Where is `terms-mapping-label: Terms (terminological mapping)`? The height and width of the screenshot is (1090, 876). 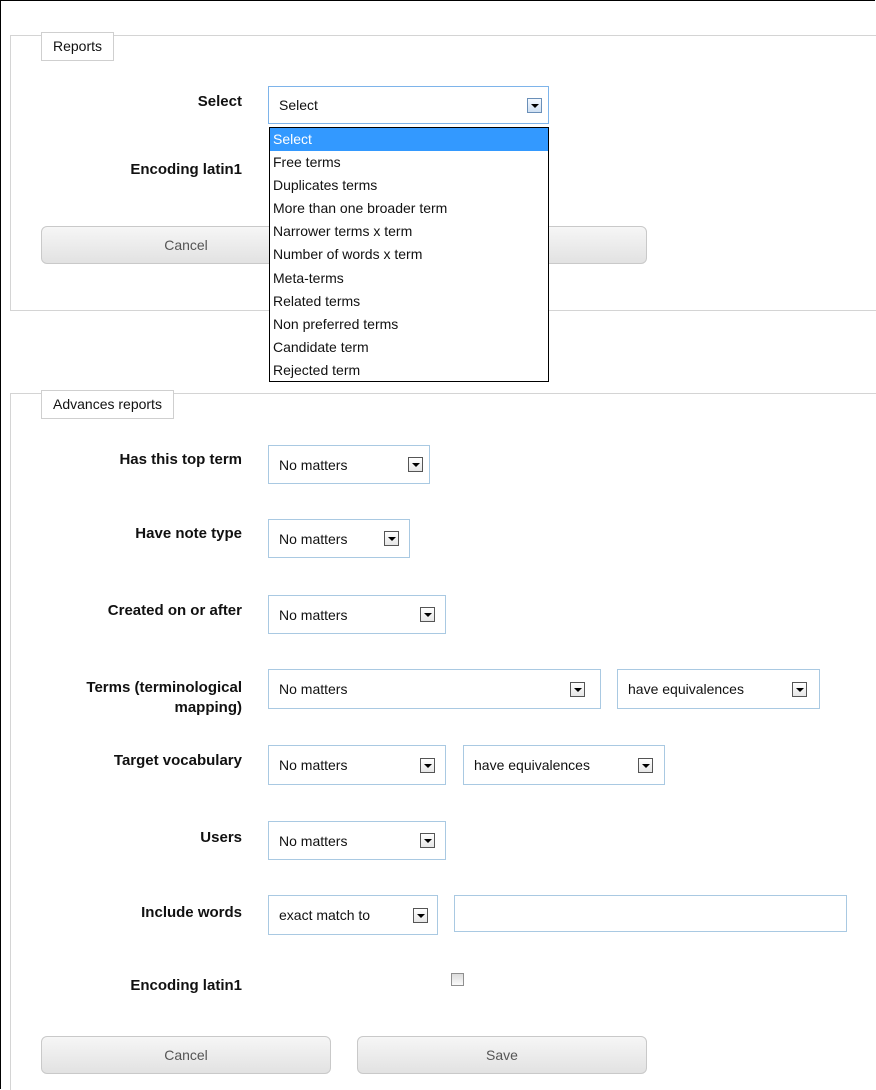 terms-mapping-label: Terms (terminological mapping) is located at coordinates (164, 697).